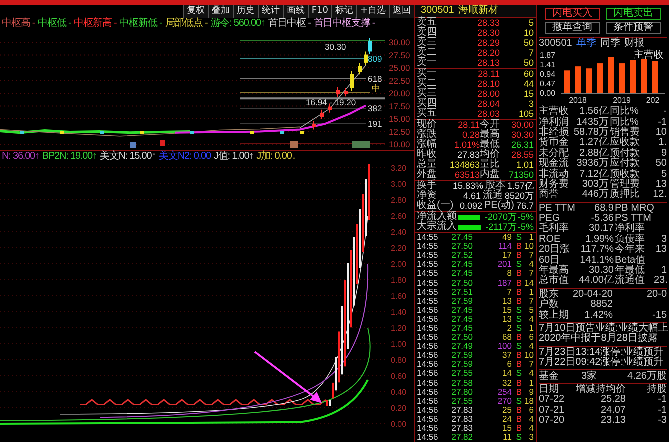 This screenshot has width=669, height=442. What do you see at coordinates (499, 206) in the screenshot?
I see `share-label: PE(动)` at bounding box center [499, 206].